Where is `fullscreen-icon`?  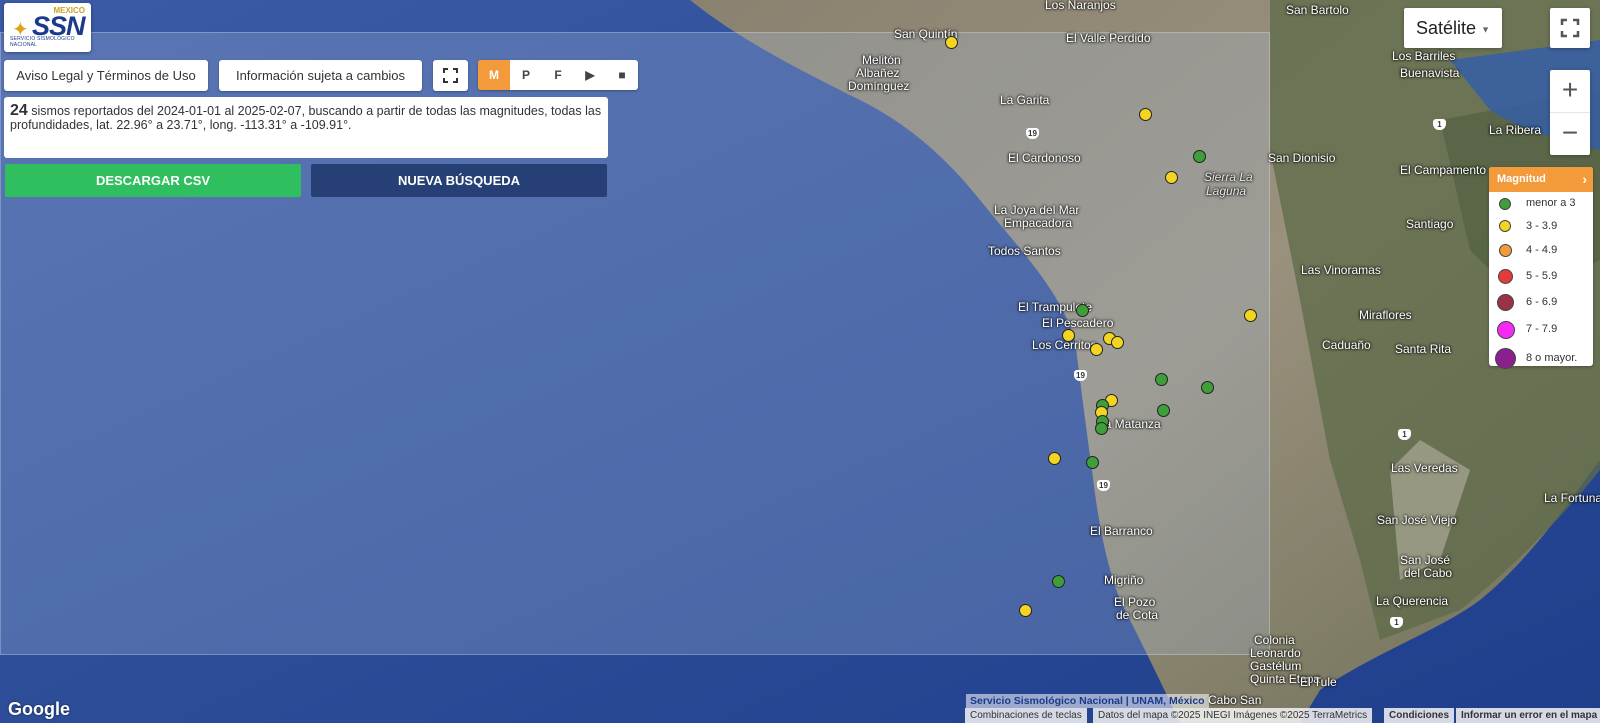 fullscreen-icon is located at coordinates (1570, 28).